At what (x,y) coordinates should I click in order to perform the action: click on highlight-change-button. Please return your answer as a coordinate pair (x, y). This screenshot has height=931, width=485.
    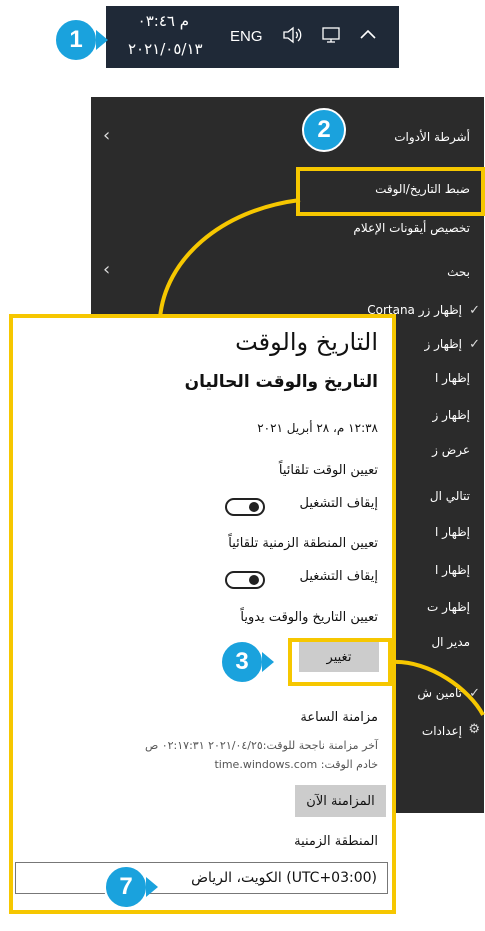
    Looking at the image, I should click on (340, 662).